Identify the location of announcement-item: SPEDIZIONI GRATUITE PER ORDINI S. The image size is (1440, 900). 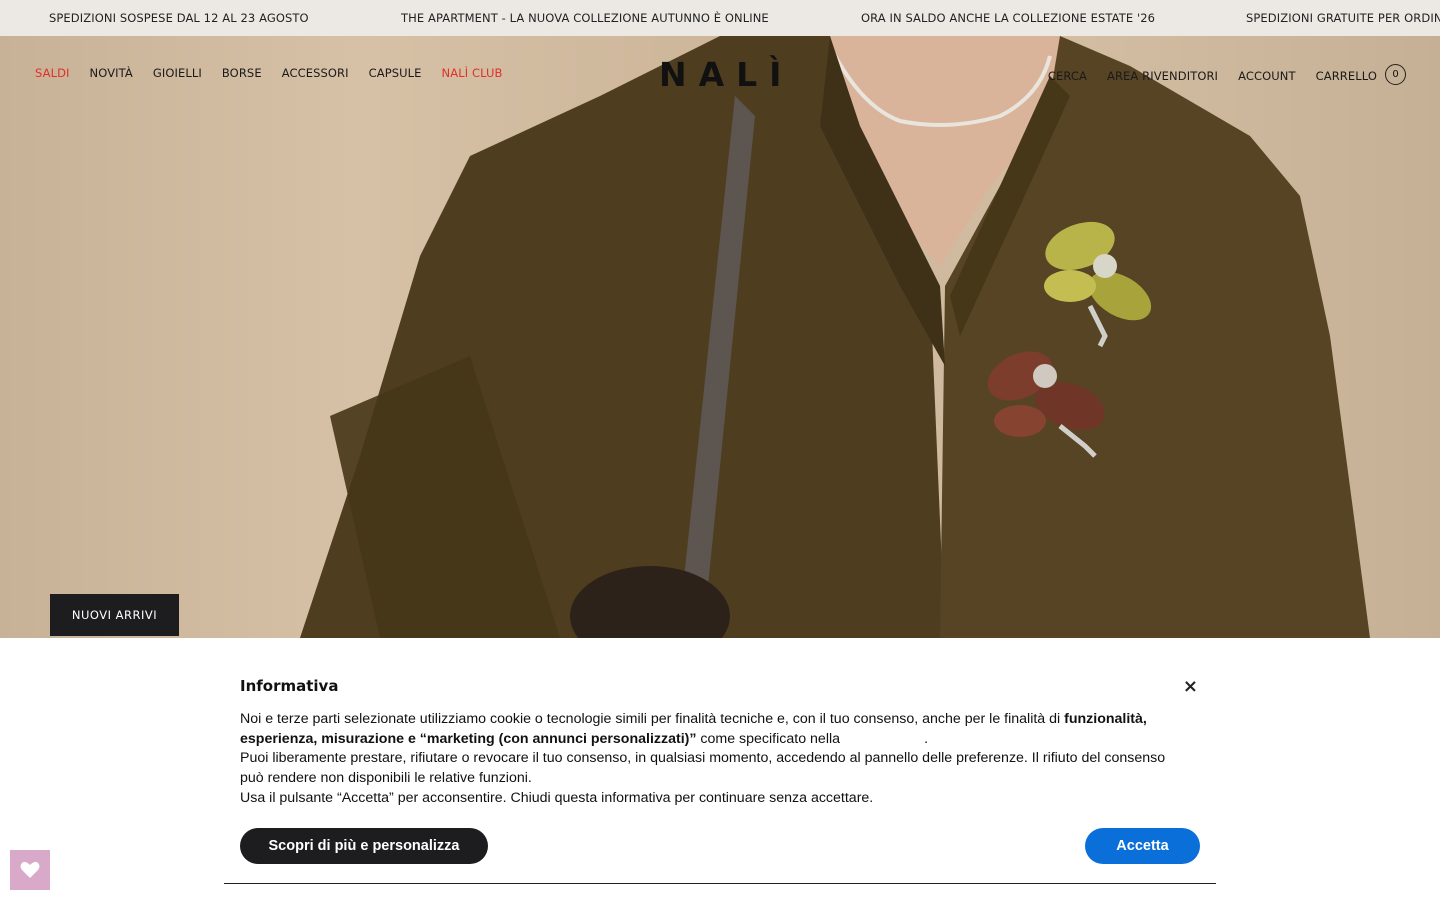
(1343, 18).